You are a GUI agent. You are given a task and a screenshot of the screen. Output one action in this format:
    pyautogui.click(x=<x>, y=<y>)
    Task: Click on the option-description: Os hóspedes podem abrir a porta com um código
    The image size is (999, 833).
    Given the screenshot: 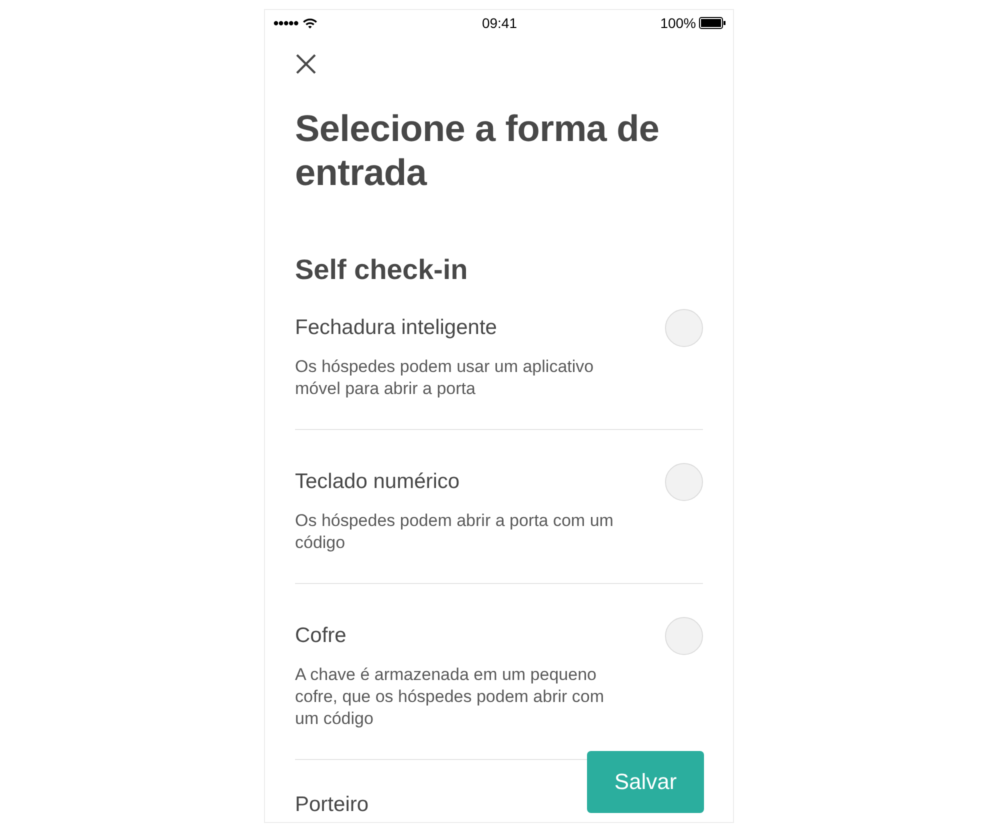 What is the action you would take?
    pyautogui.click(x=454, y=532)
    